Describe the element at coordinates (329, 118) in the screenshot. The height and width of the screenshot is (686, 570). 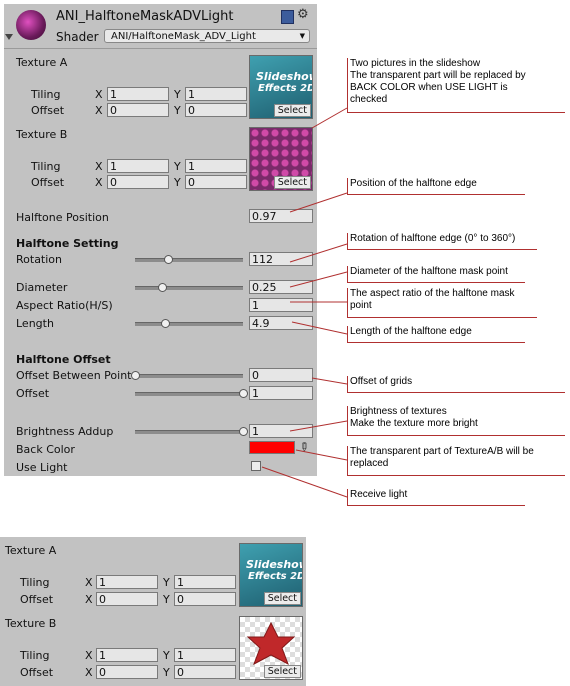
I see `annotation-line-slideshow` at that location.